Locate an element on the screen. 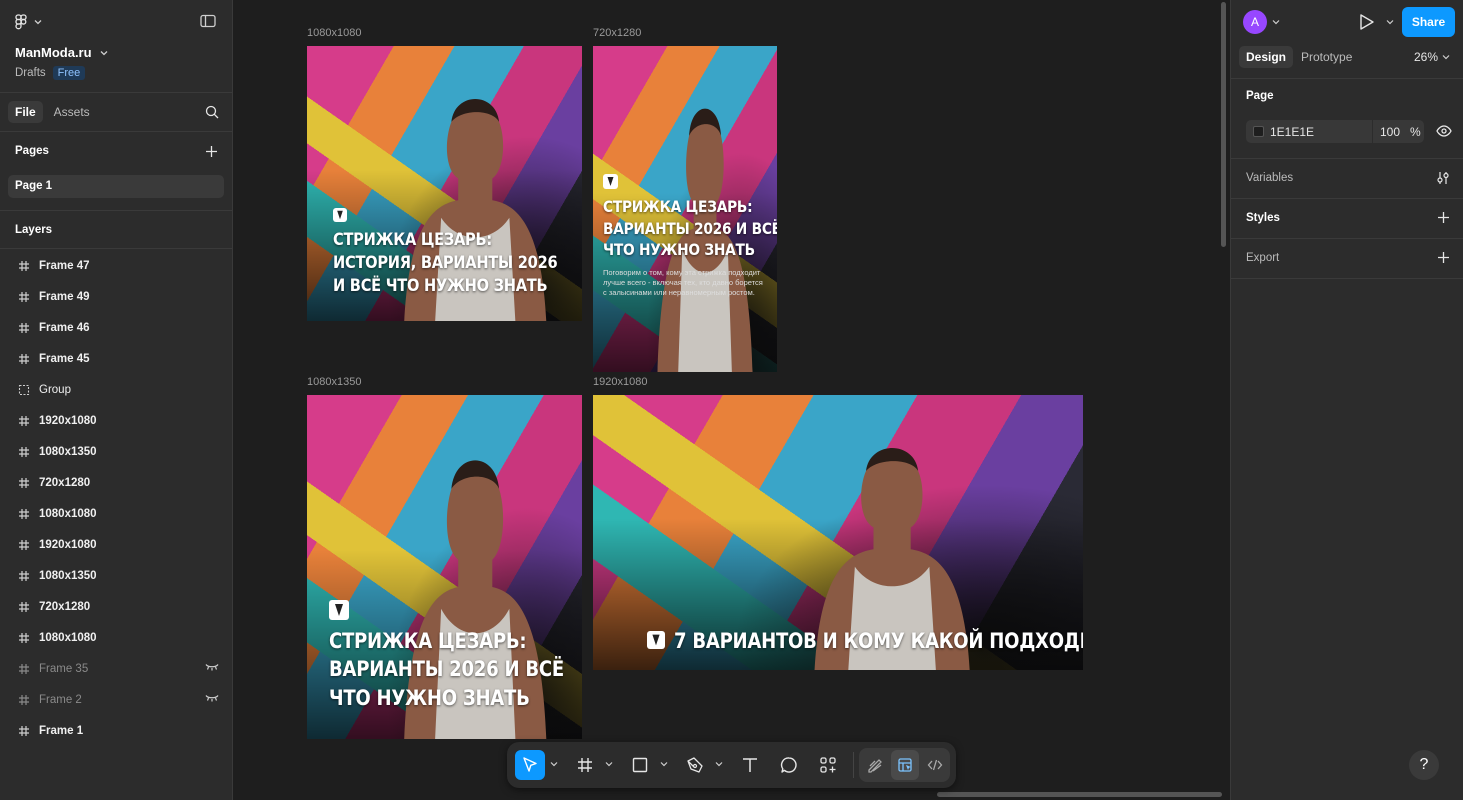 The width and height of the screenshot is (1463, 800). draw-squiggle-icon is located at coordinates (875, 765).